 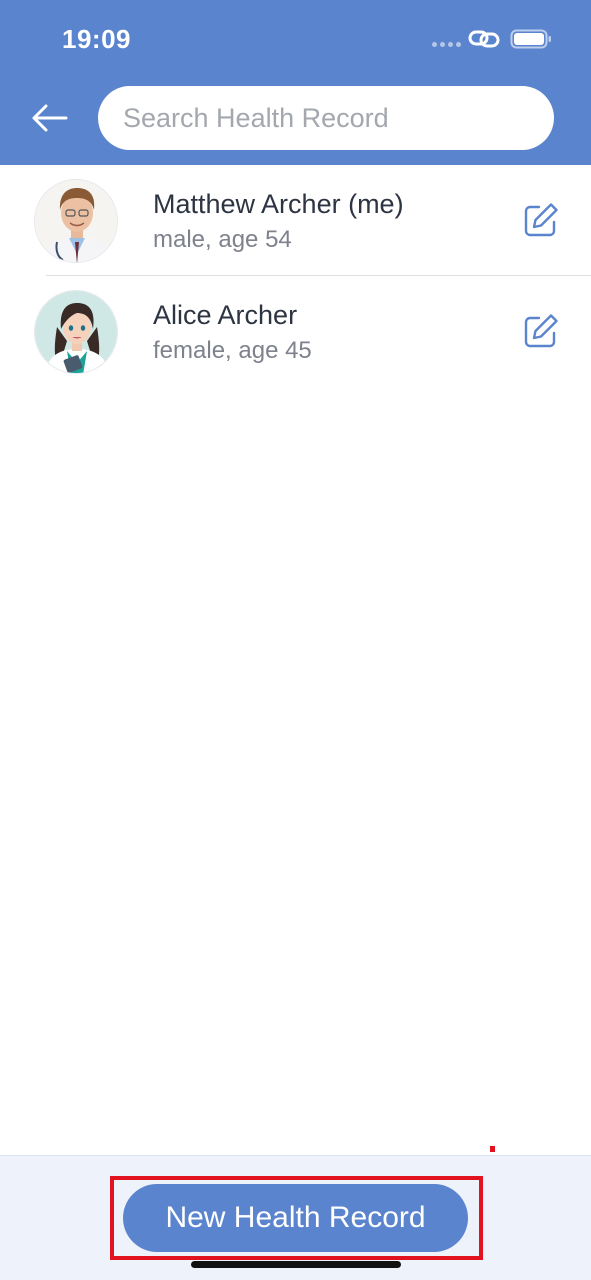 I want to click on highlight-marker, so click(x=492, y=1149).